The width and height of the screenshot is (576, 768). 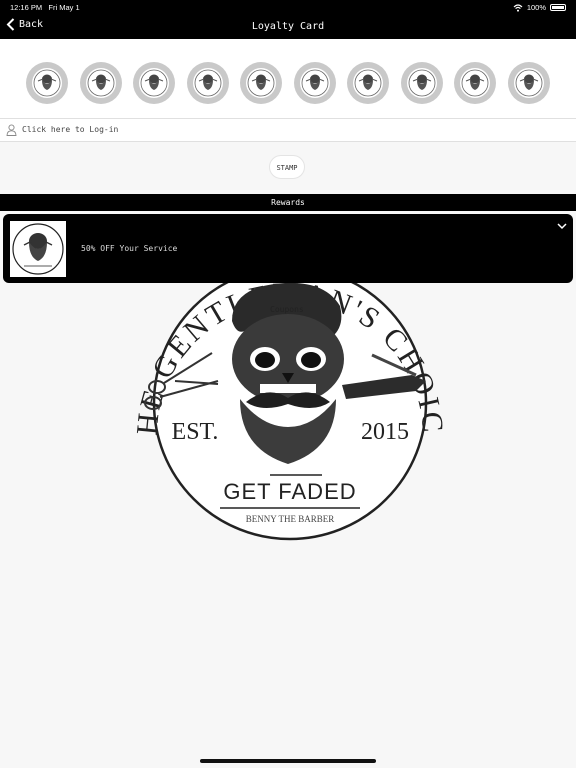 What do you see at coordinates (288, 761) in the screenshot?
I see `home-indicator` at bounding box center [288, 761].